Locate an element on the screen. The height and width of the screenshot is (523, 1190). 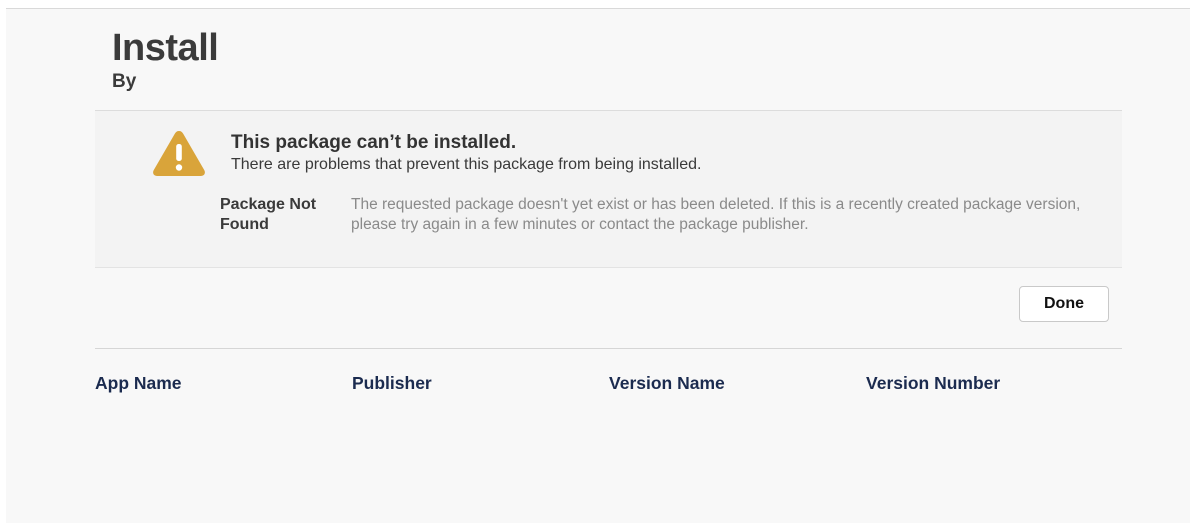
column-header-publisher: Publisher is located at coordinates (392, 383).